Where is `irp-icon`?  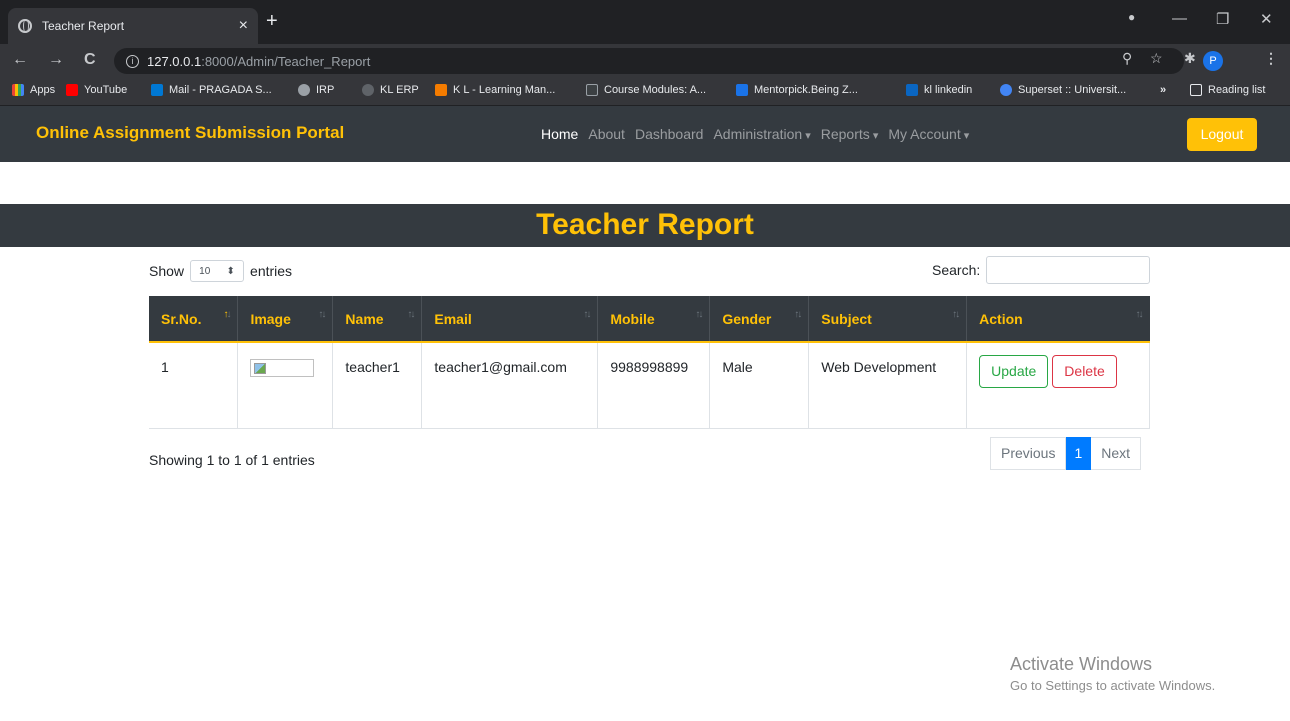
irp-icon is located at coordinates (304, 90).